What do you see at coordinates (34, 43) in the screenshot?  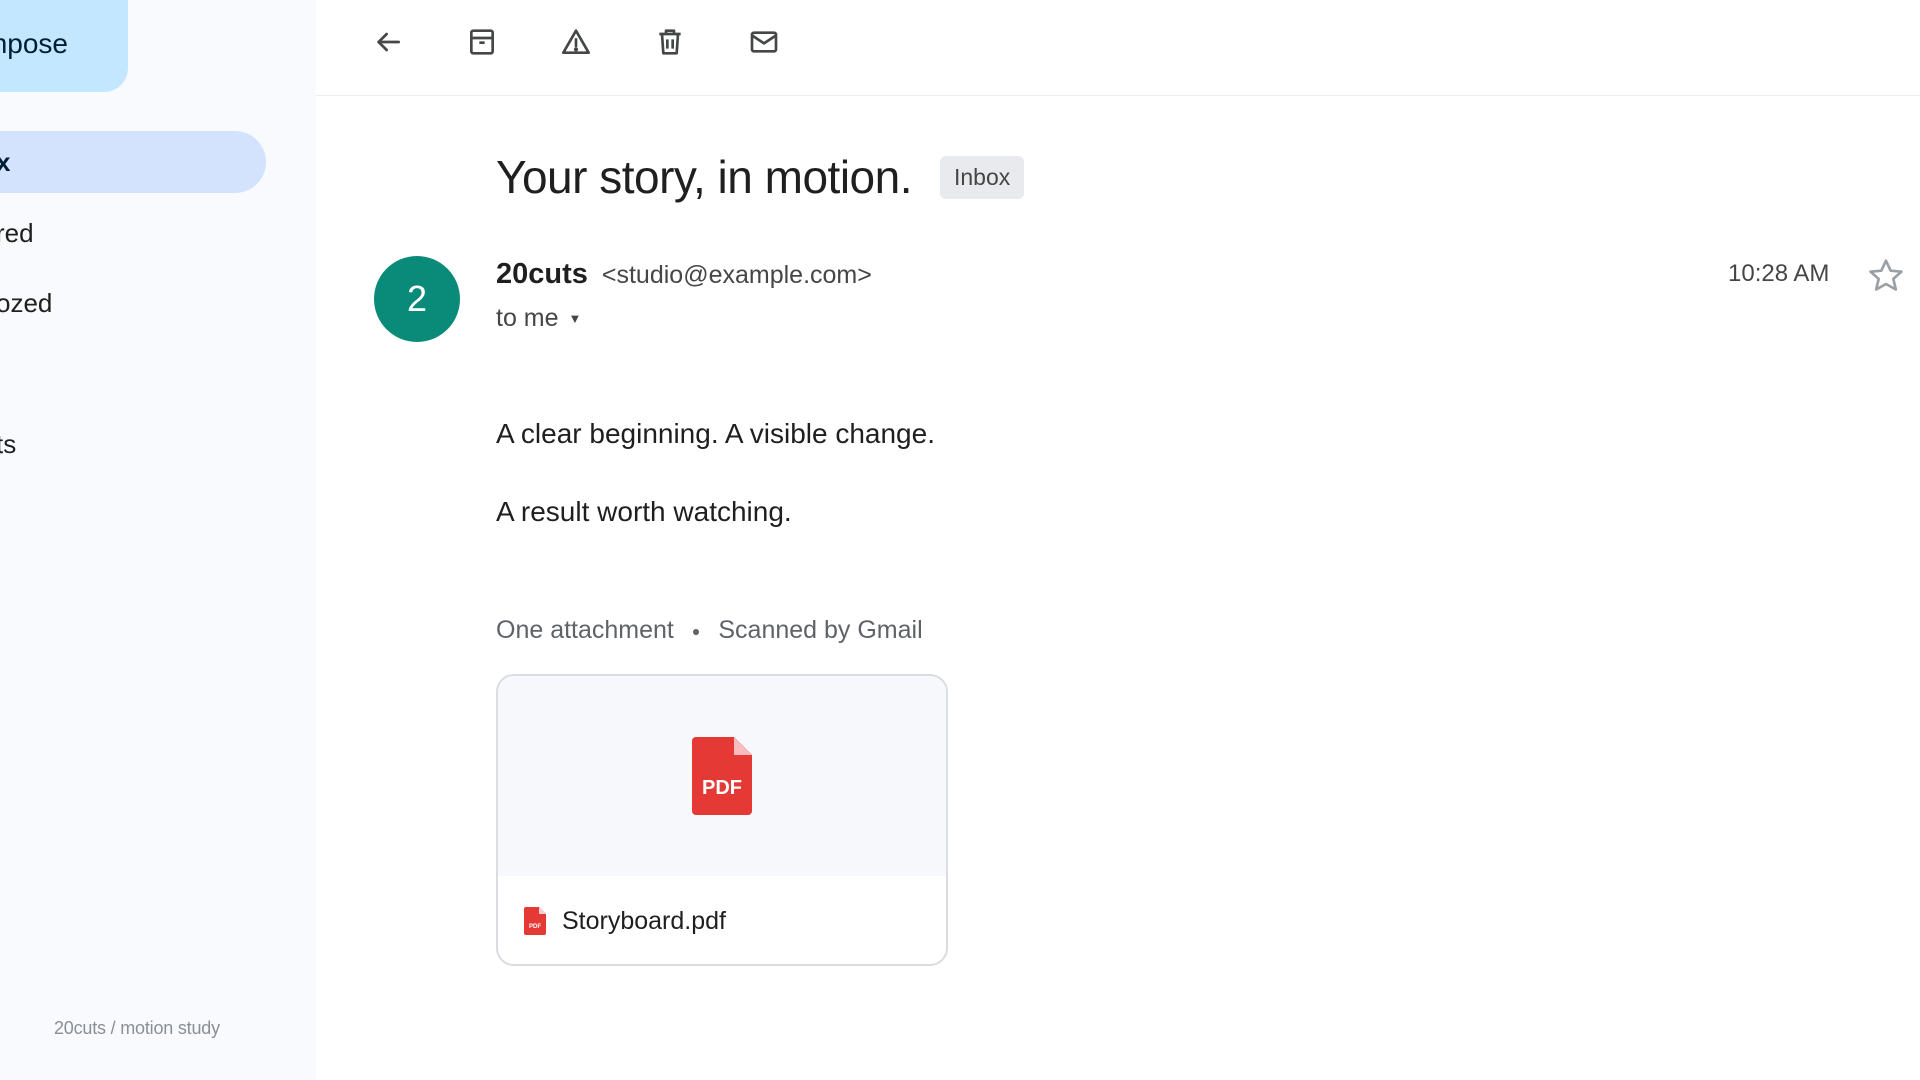 I see `compose-label: mpose` at bounding box center [34, 43].